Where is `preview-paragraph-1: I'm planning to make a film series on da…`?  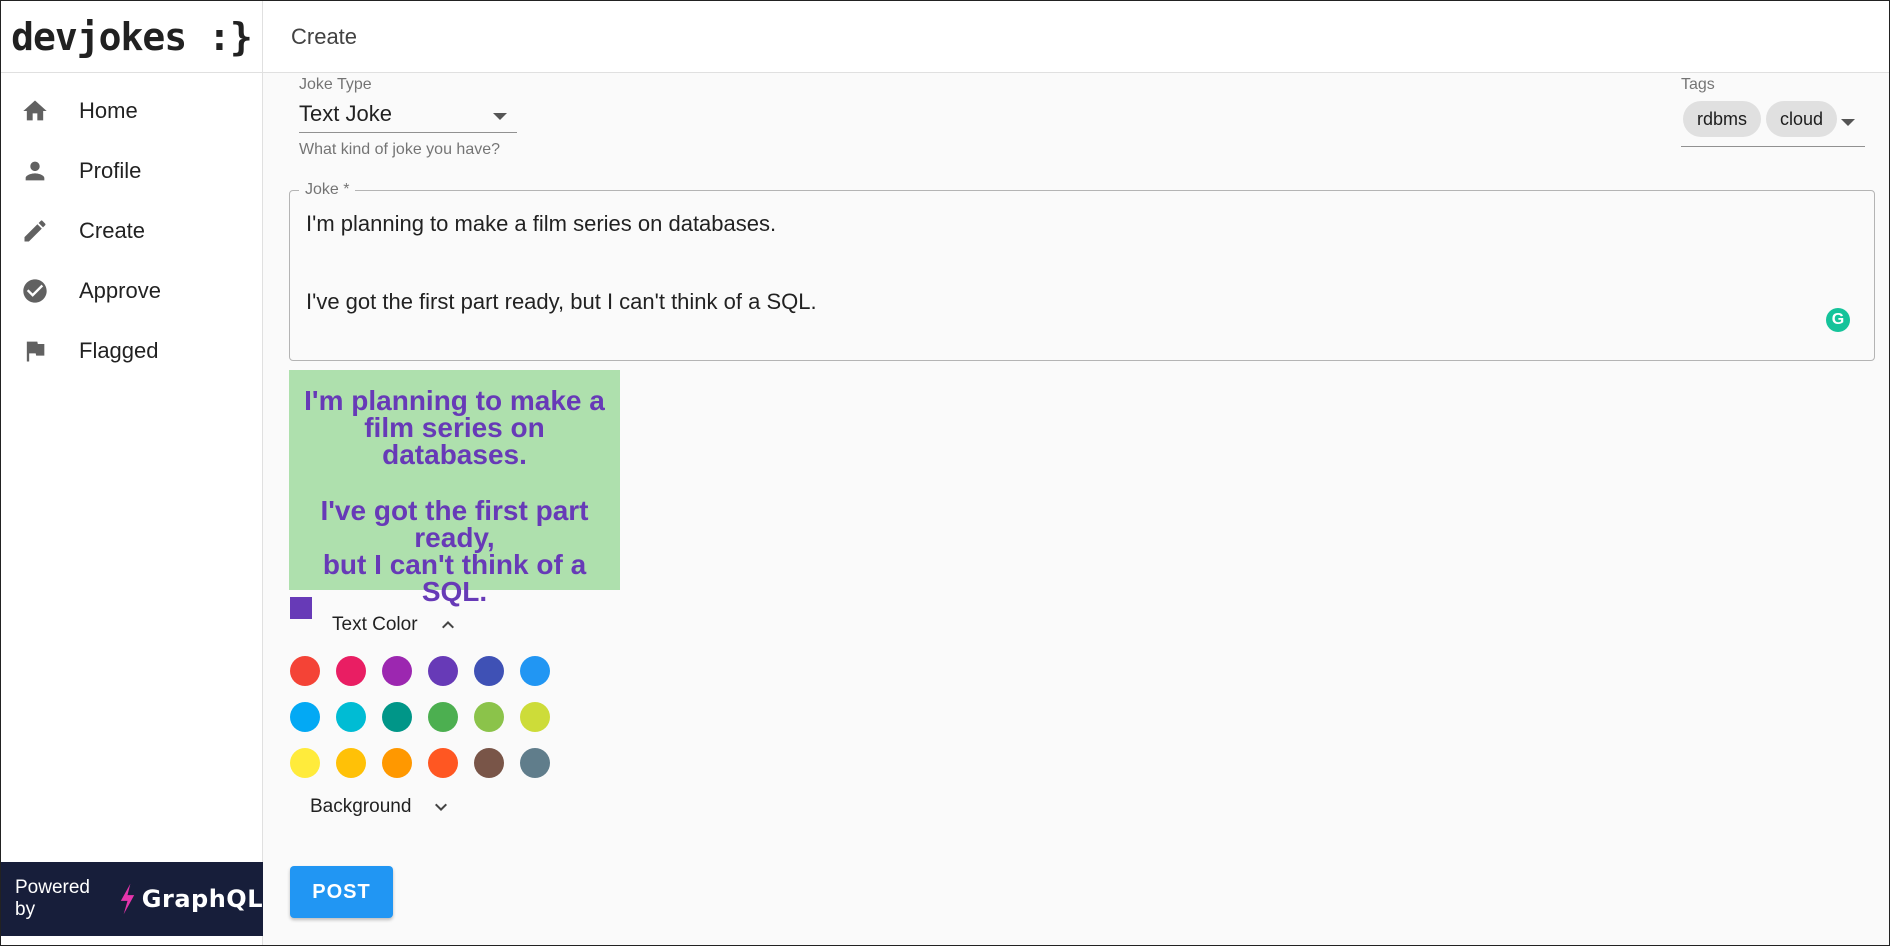 preview-paragraph-1: I'm planning to make a film series on da… is located at coordinates (454, 427).